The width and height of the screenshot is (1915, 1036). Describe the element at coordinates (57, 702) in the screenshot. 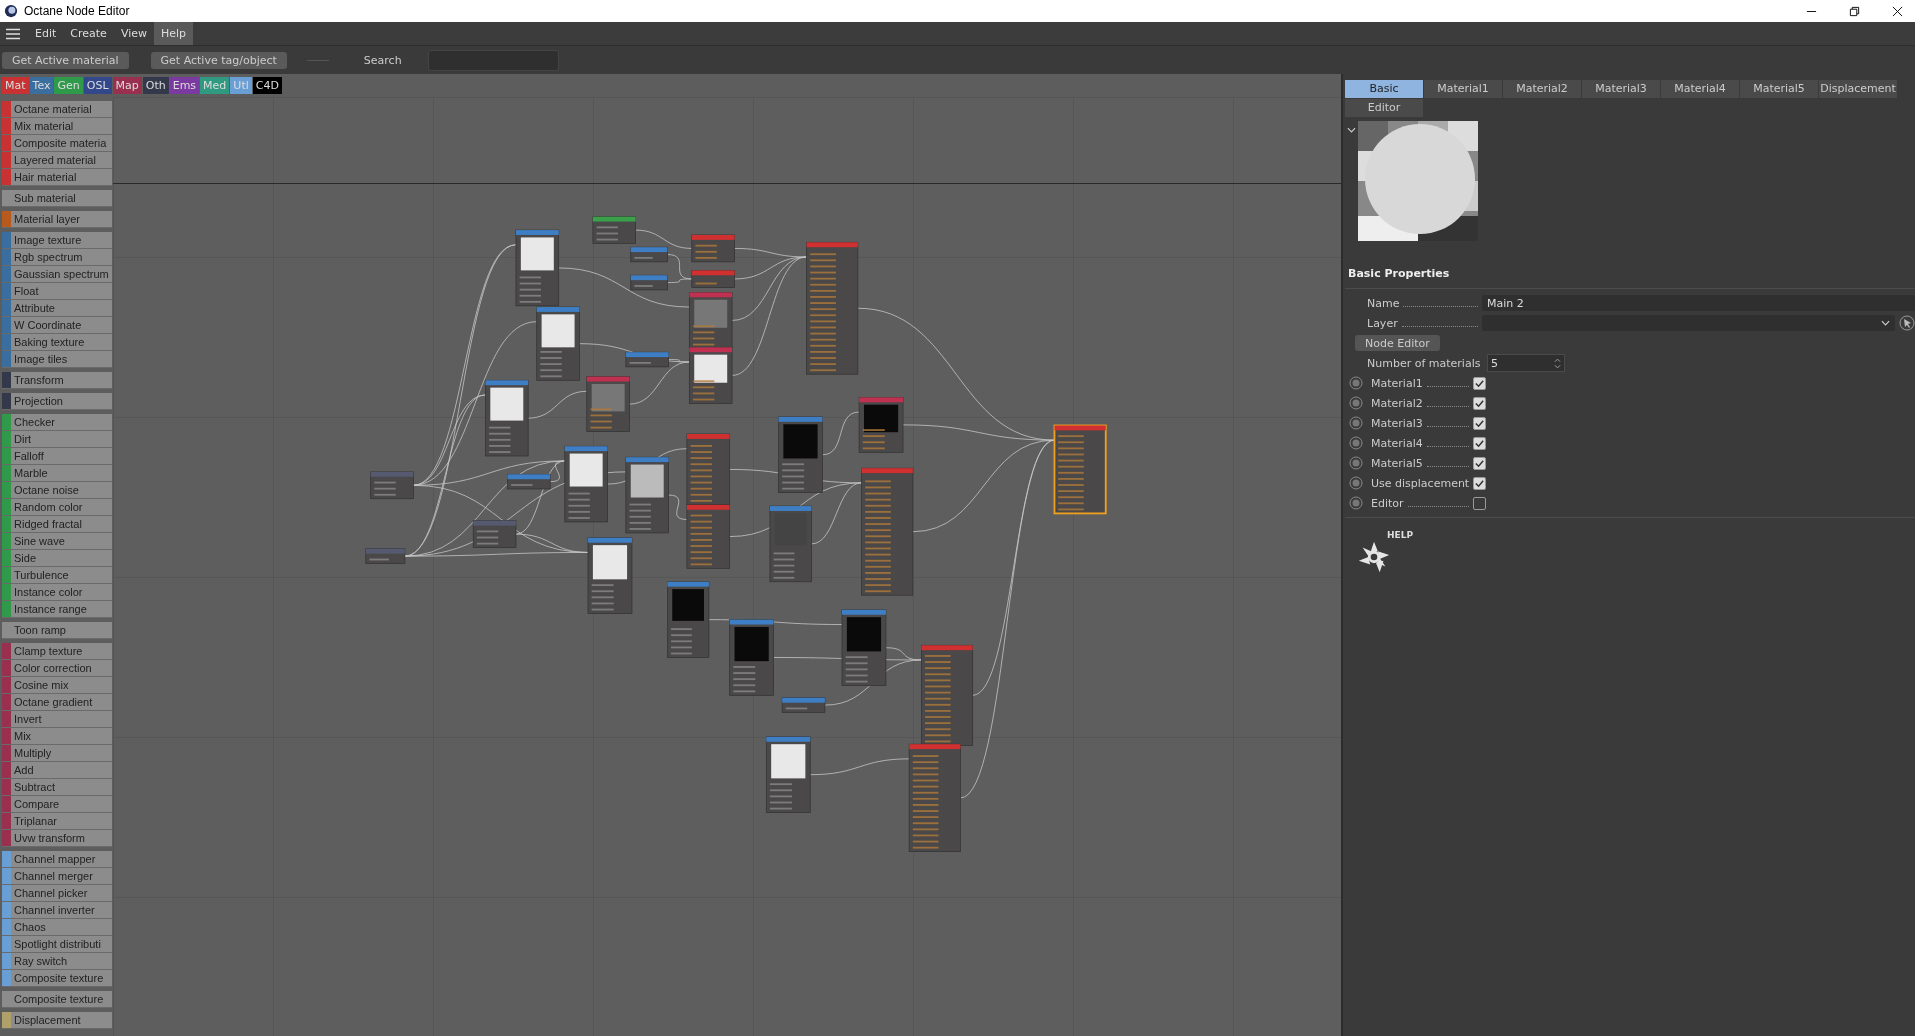

I see `palette-item: Octane gradient` at that location.